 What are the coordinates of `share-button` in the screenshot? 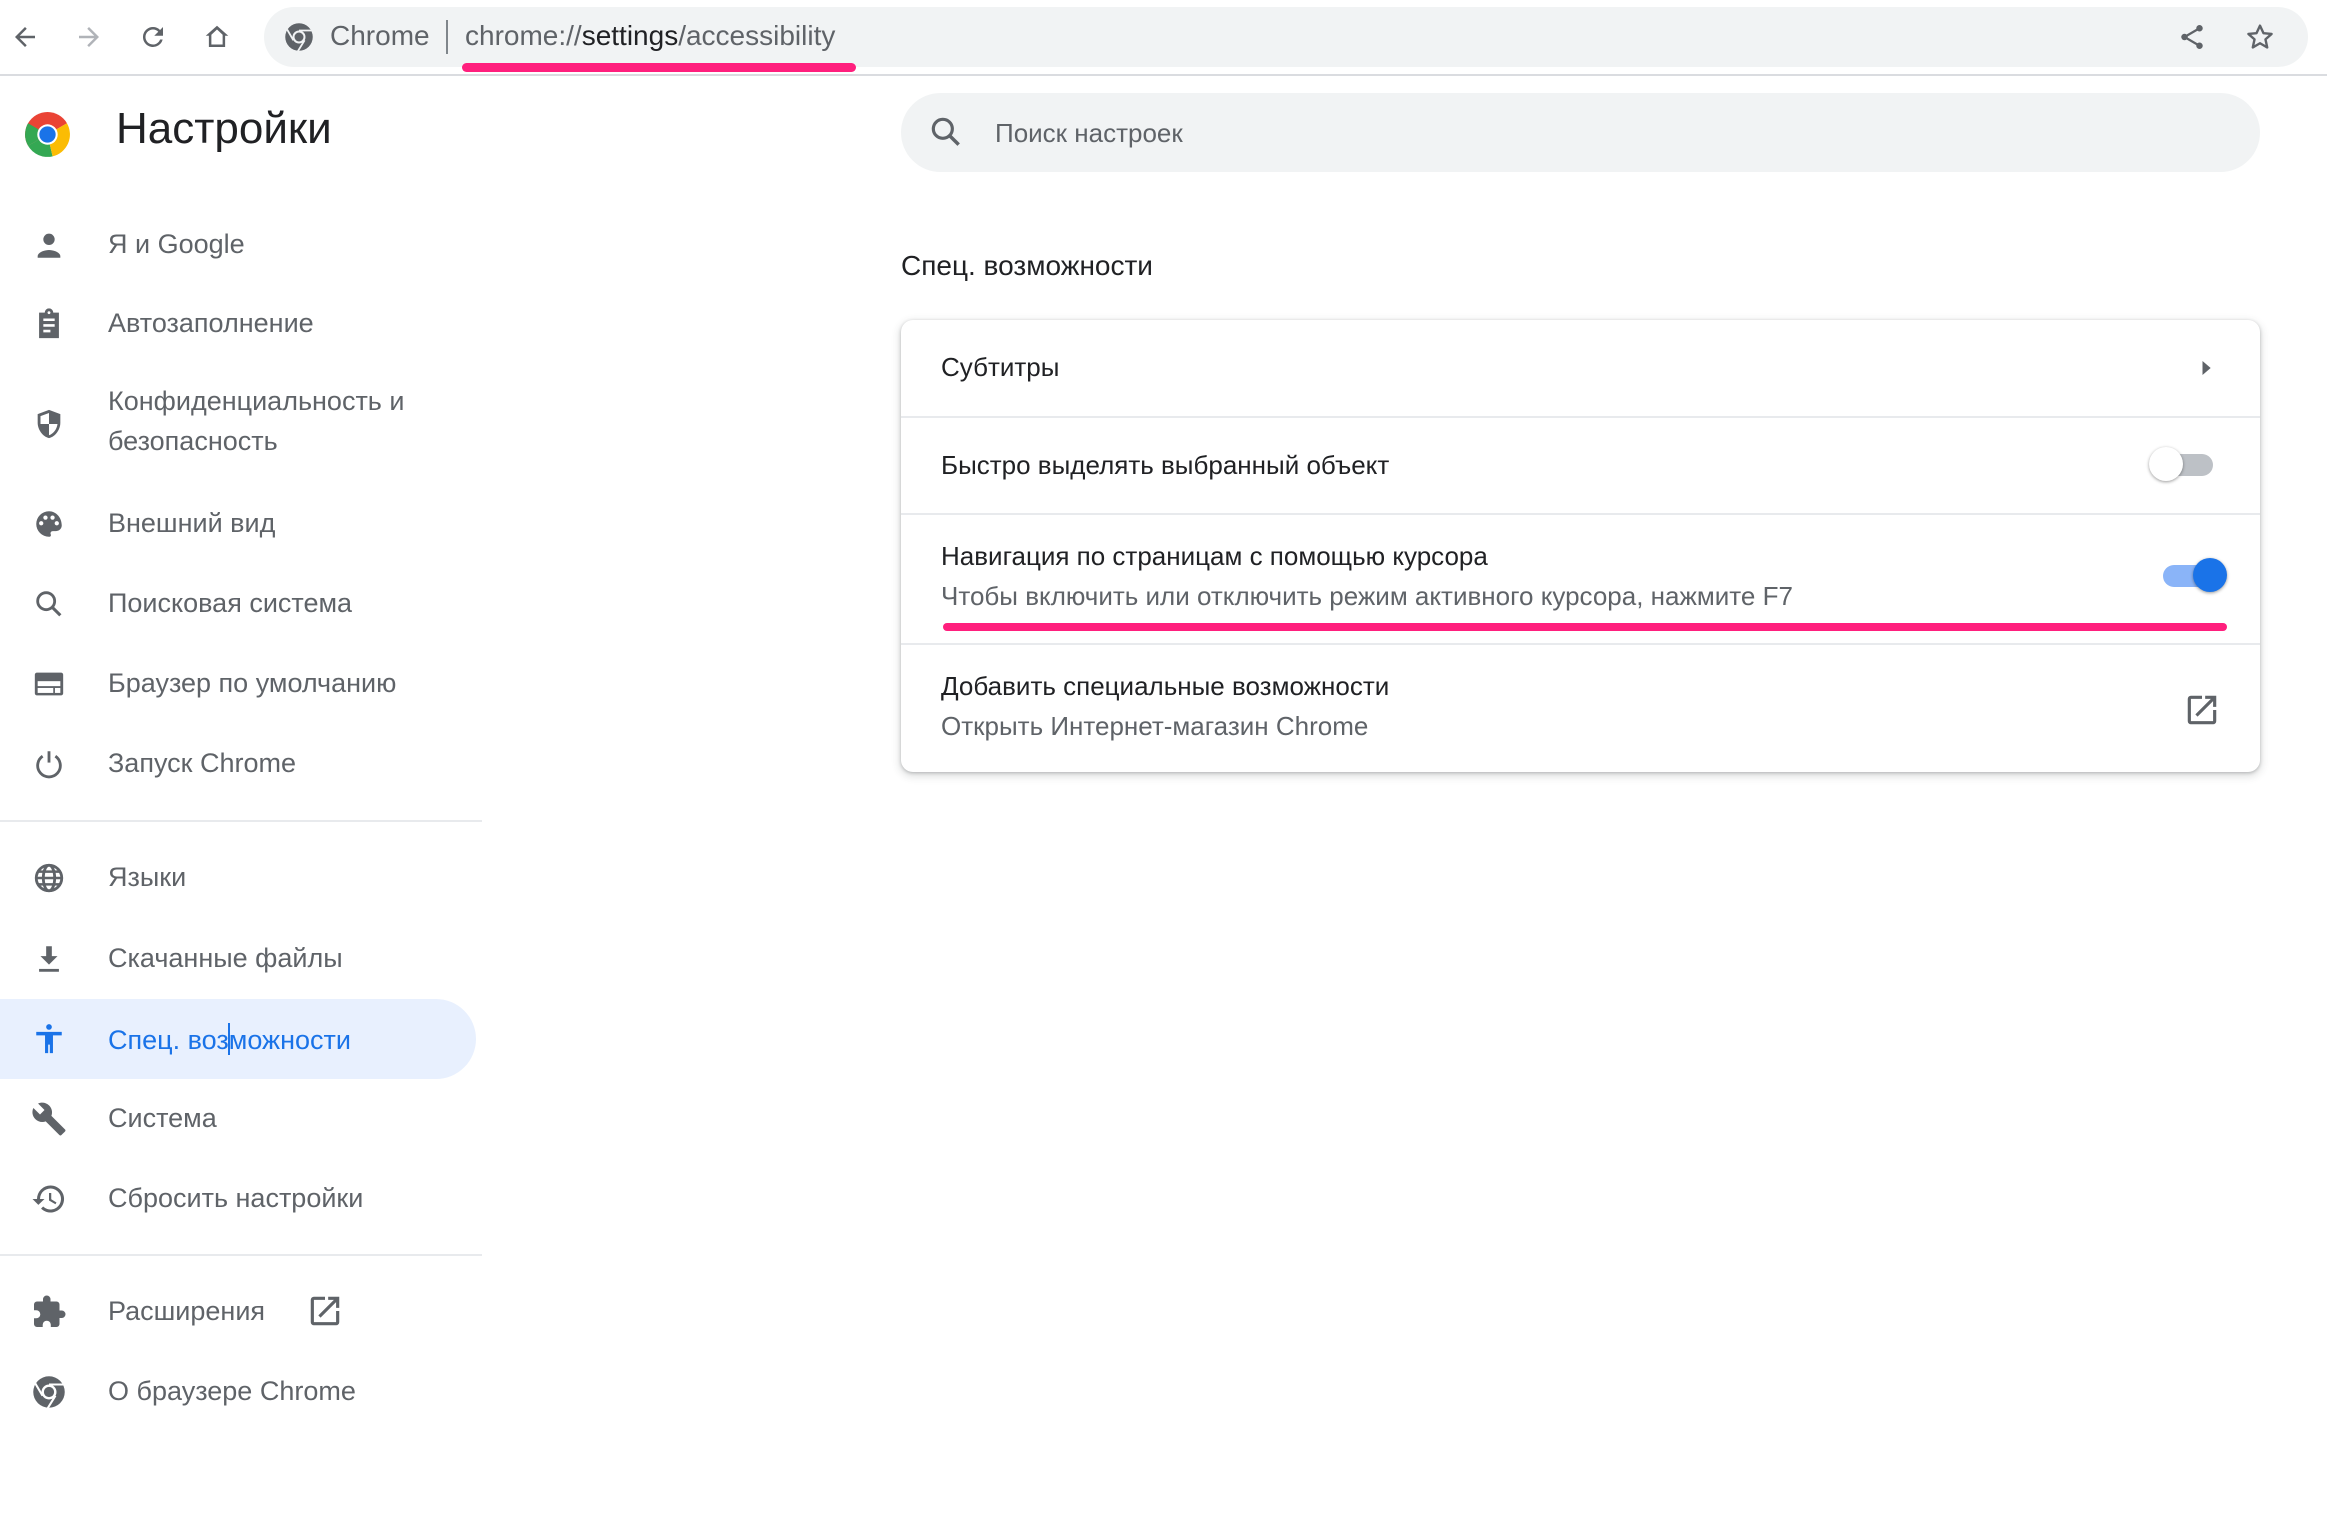 It's located at (2192, 37).